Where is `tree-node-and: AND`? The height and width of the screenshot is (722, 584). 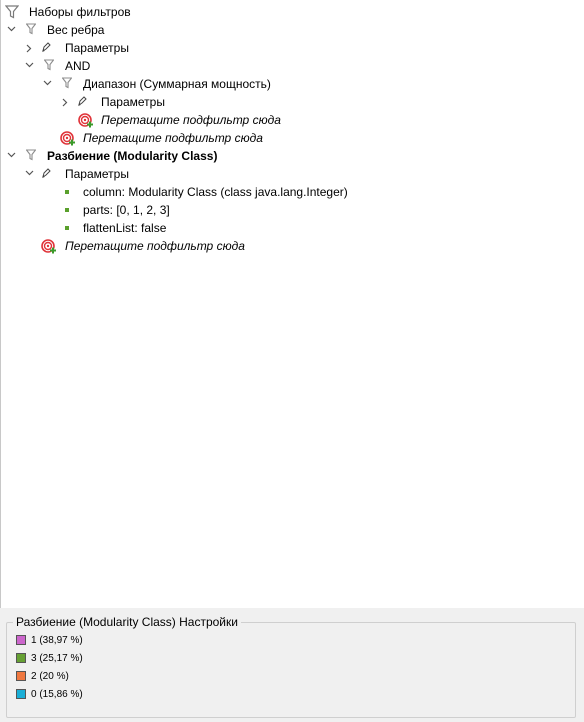 tree-node-and: AND is located at coordinates (292, 66).